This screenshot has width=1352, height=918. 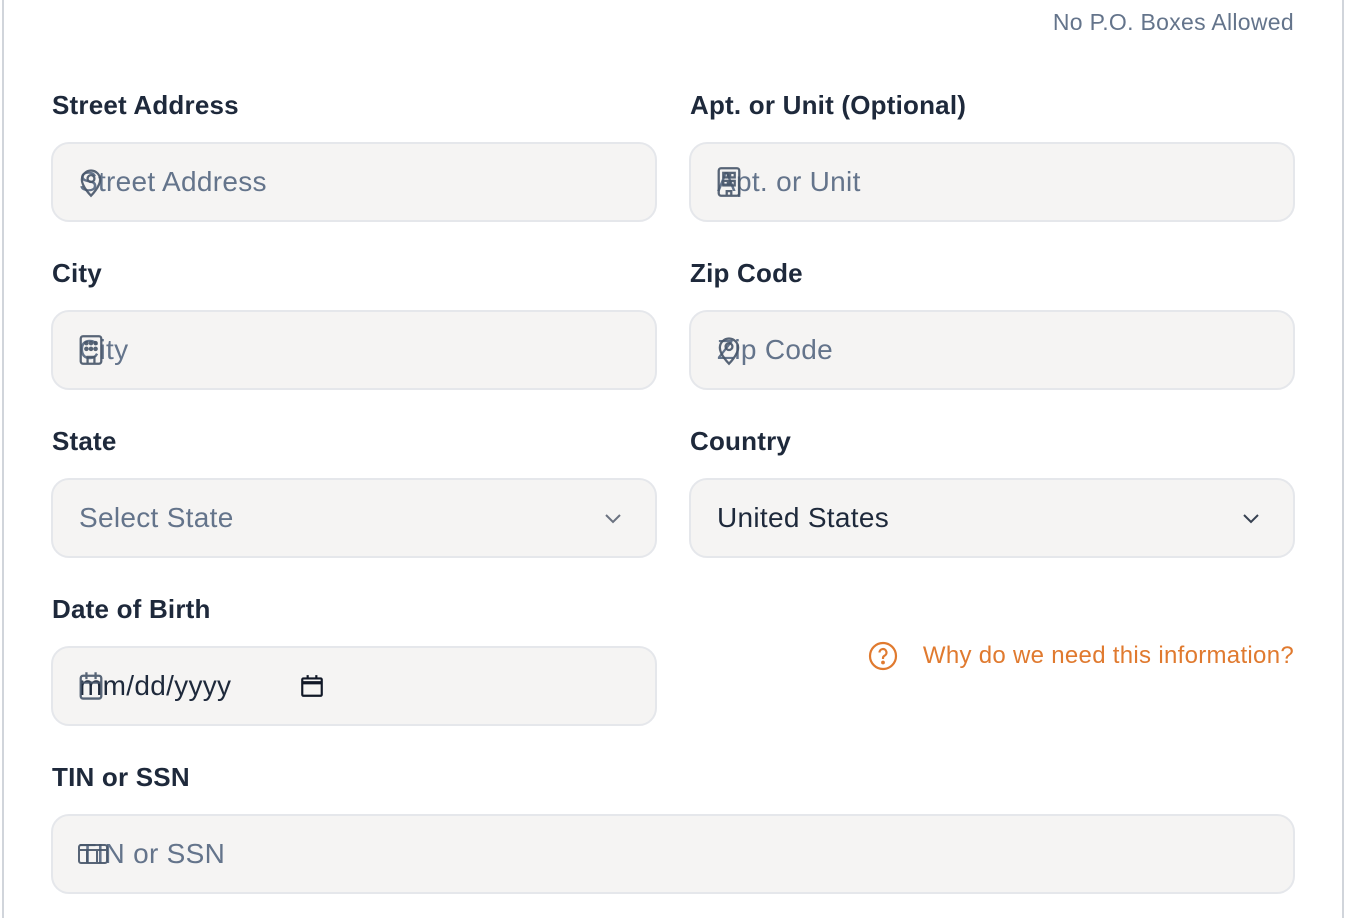 What do you see at coordinates (992, 182) in the screenshot?
I see `apt-unit-input: Apt. or Unit` at bounding box center [992, 182].